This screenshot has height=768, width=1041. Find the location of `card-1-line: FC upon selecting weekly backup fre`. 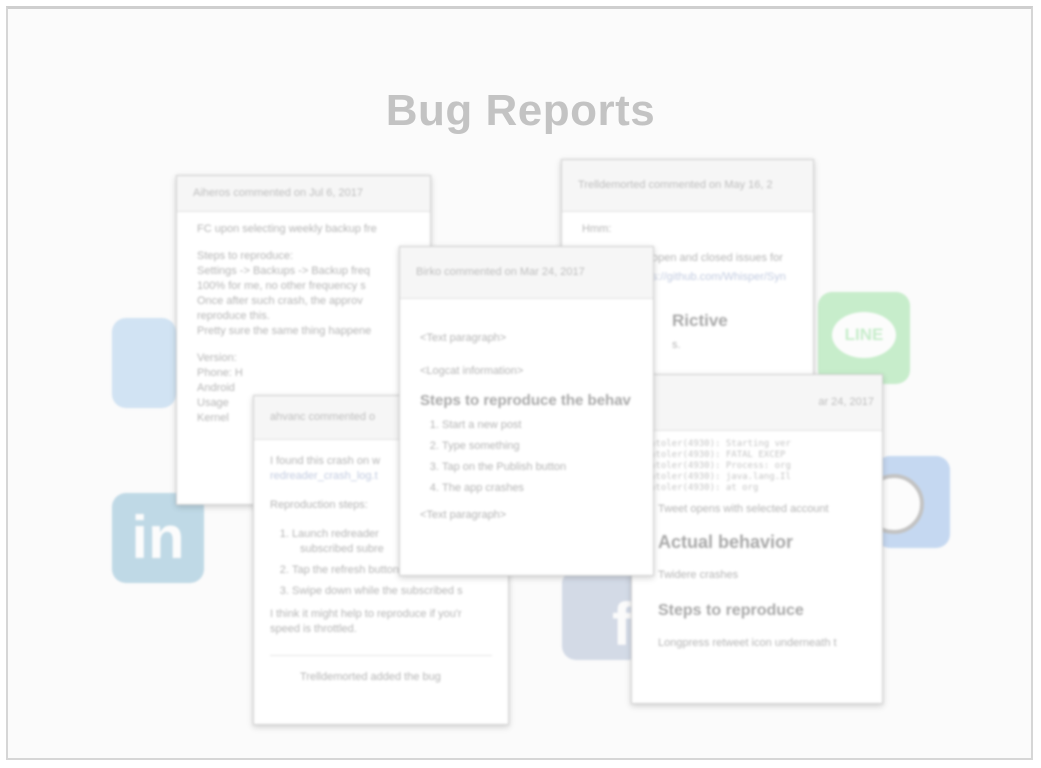

card-1-line: FC upon selecting weekly backup fre is located at coordinates (287, 229).